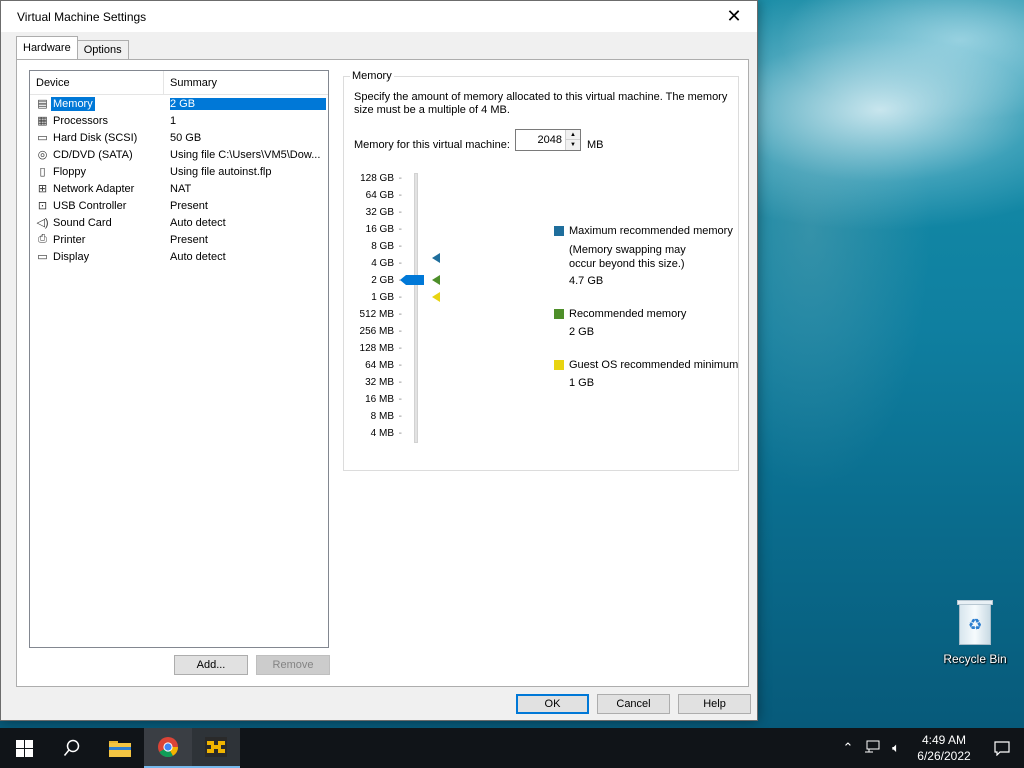 Image resolution: width=1024 pixels, height=768 pixels. I want to click on device-summary: 2 GB, so click(248, 103).